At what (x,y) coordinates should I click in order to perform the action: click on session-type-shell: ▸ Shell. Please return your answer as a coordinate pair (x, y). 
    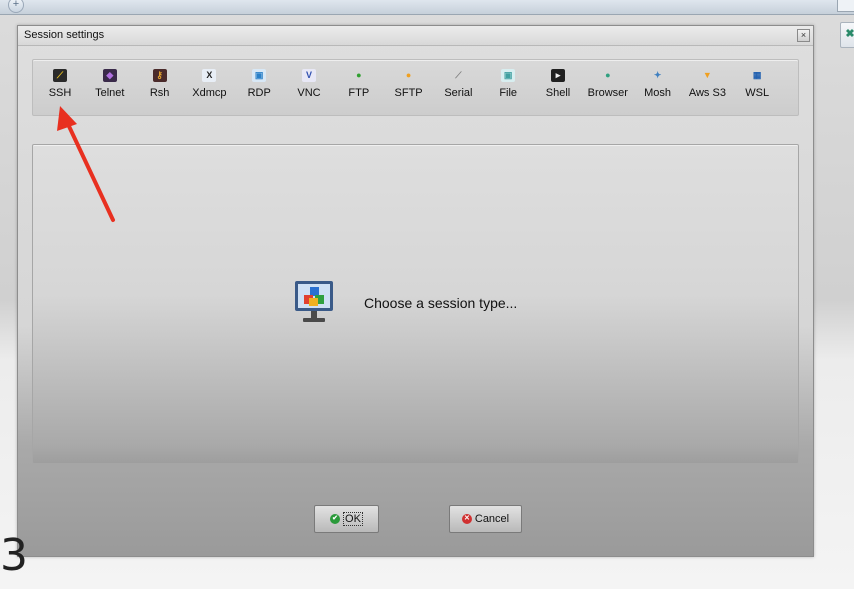
    Looking at the image, I should click on (558, 87).